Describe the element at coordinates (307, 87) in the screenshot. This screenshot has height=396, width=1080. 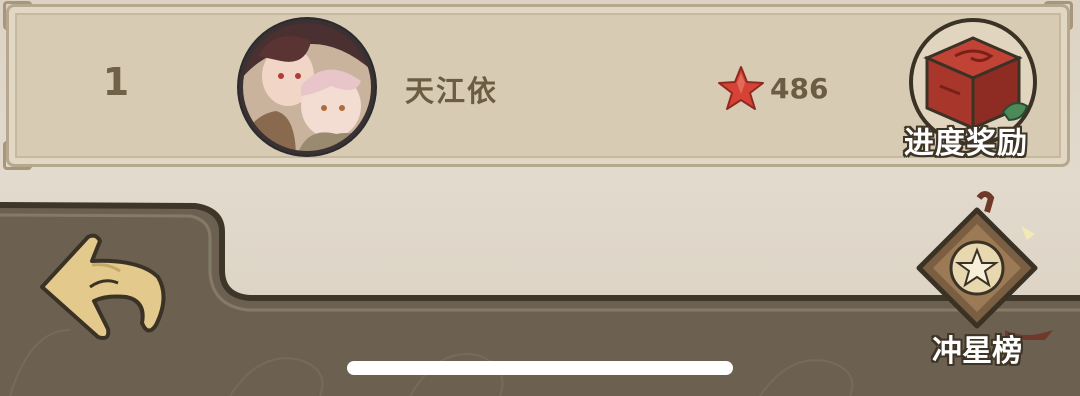
I see `player-avatar` at that location.